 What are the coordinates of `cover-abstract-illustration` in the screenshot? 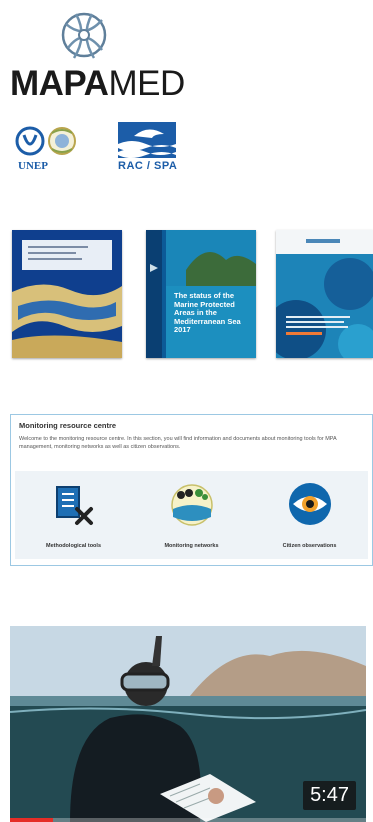 It's located at (324, 294).